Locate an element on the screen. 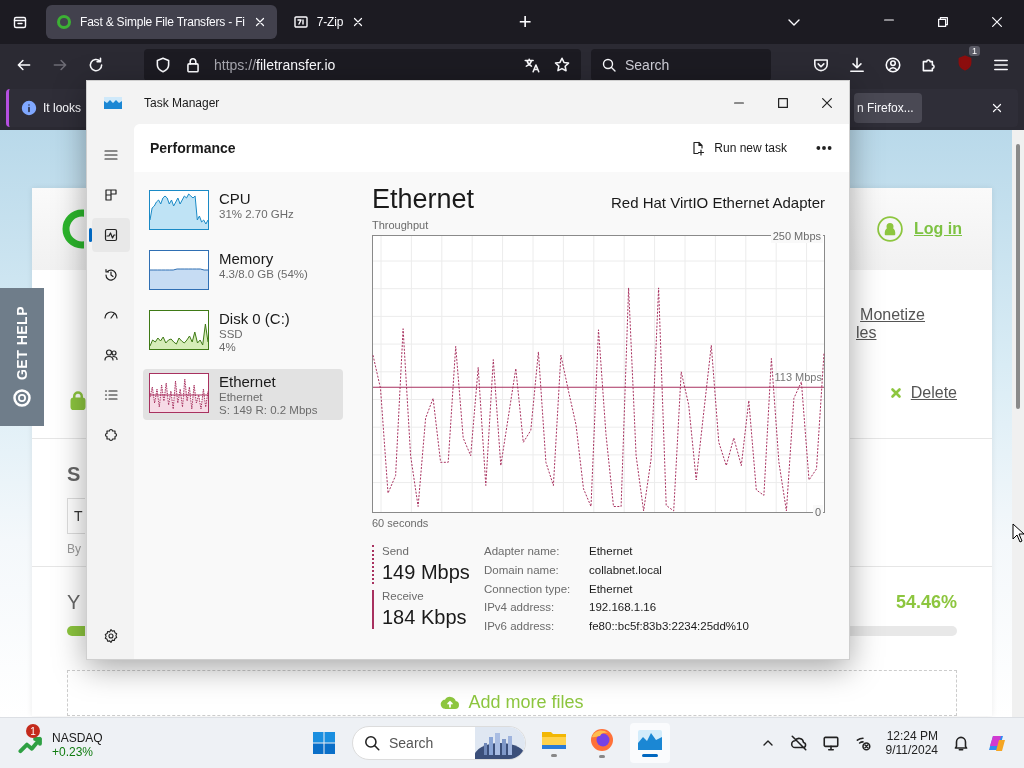 The width and height of the screenshot is (1024, 768). adapter-name: Red Hat VirtIO Ethernet Adapter is located at coordinates (718, 202).